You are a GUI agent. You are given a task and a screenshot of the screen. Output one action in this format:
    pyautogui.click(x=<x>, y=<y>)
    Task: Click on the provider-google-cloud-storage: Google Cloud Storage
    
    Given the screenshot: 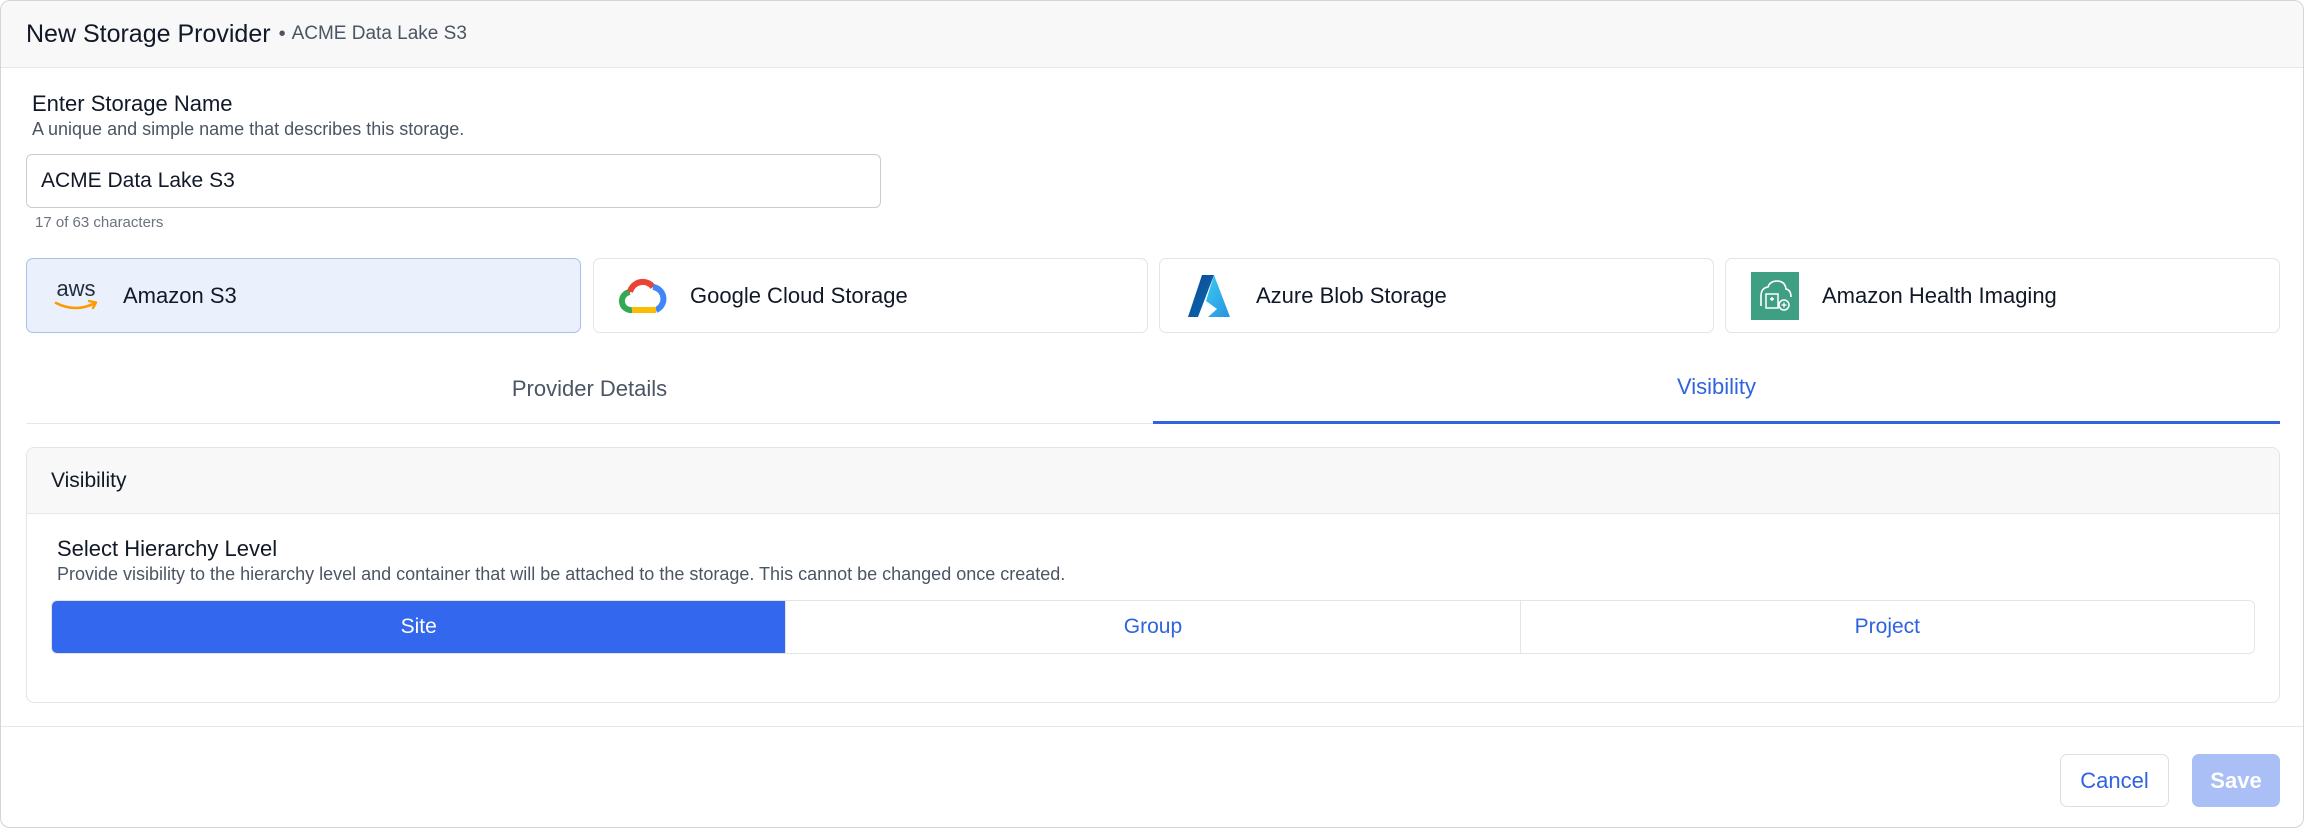 What is the action you would take?
    pyautogui.click(x=870, y=295)
    